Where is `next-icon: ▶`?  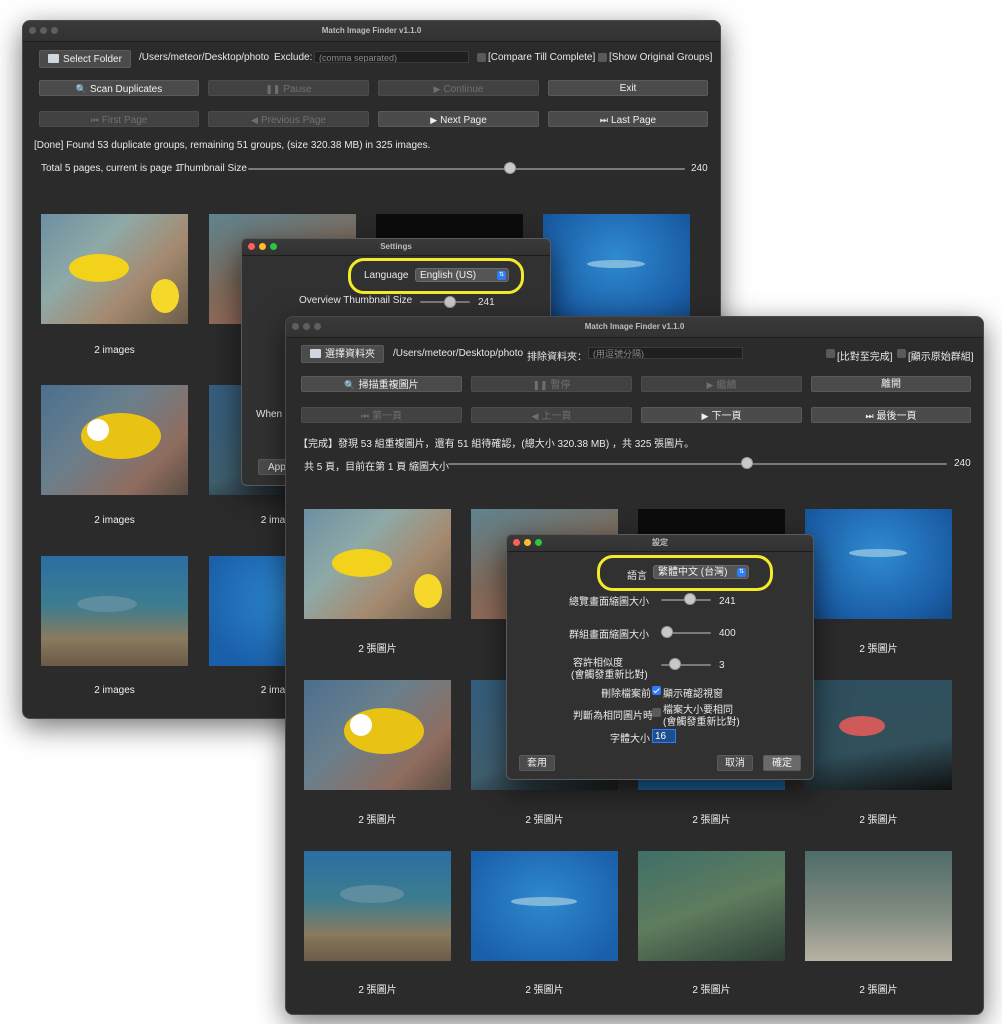
next-icon: ▶ is located at coordinates (705, 416).